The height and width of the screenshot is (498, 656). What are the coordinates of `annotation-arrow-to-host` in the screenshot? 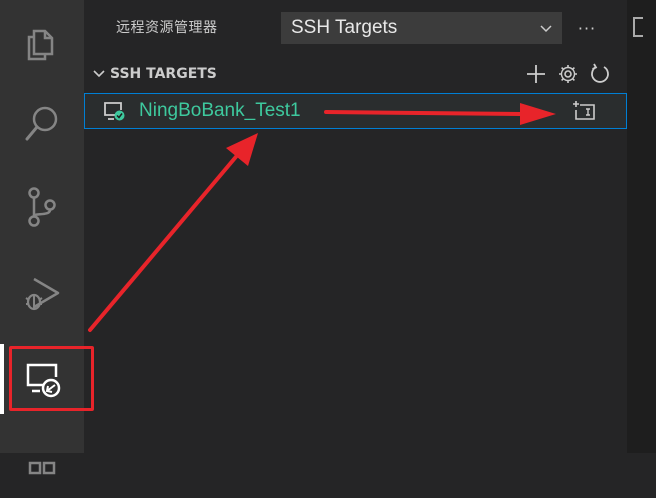 It's located at (173, 232).